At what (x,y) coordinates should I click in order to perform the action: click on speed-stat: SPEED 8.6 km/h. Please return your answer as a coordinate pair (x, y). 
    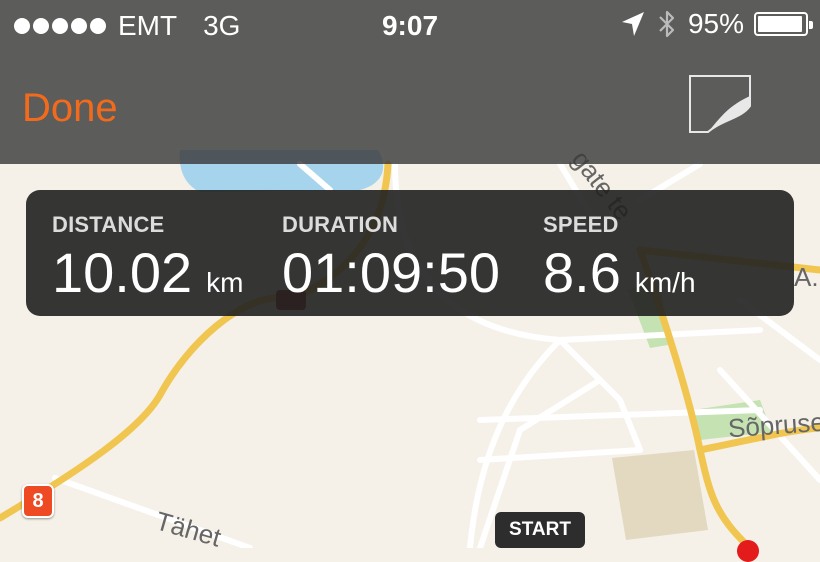
    Looking at the image, I should click on (619, 258).